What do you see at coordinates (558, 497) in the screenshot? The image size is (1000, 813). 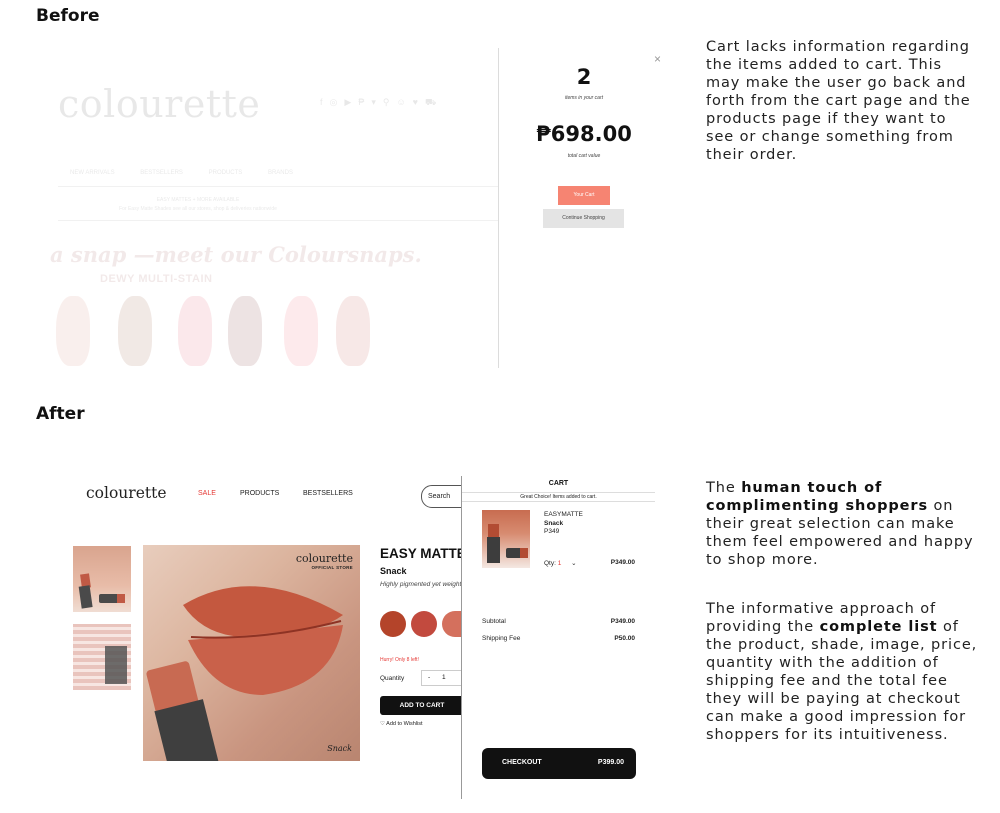 I see `added-to-cart-banner: Great Choice! Items added to cart.` at bounding box center [558, 497].